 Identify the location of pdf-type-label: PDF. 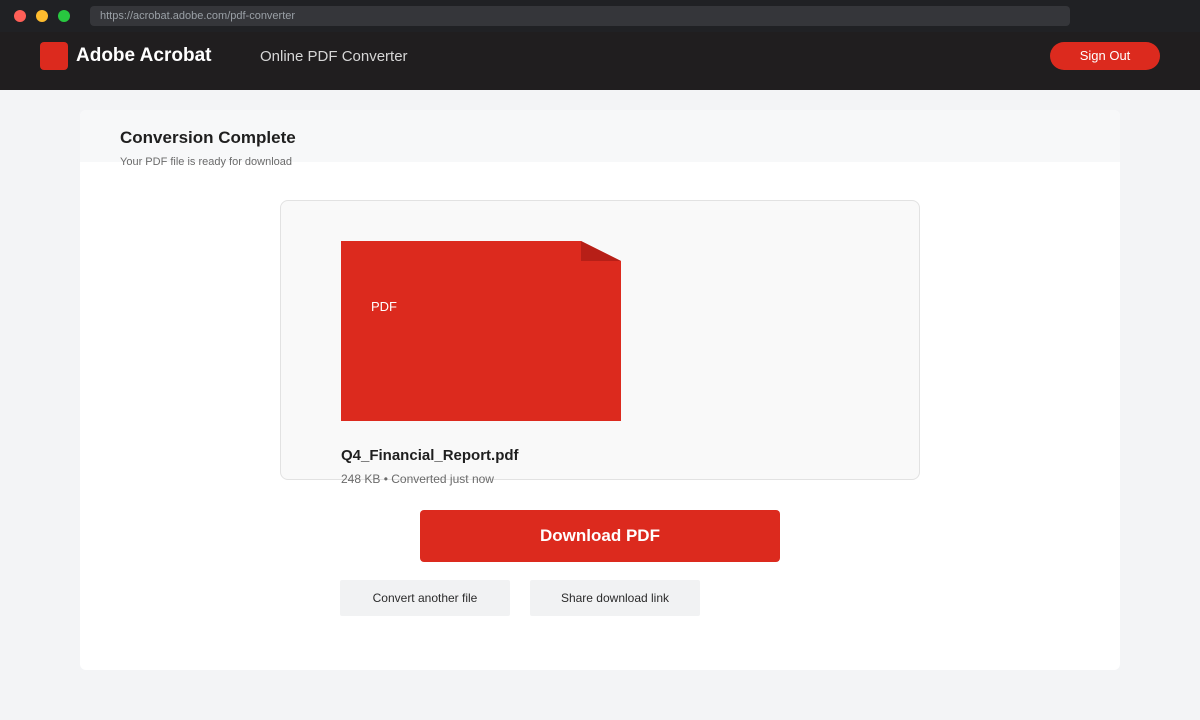
(384, 306).